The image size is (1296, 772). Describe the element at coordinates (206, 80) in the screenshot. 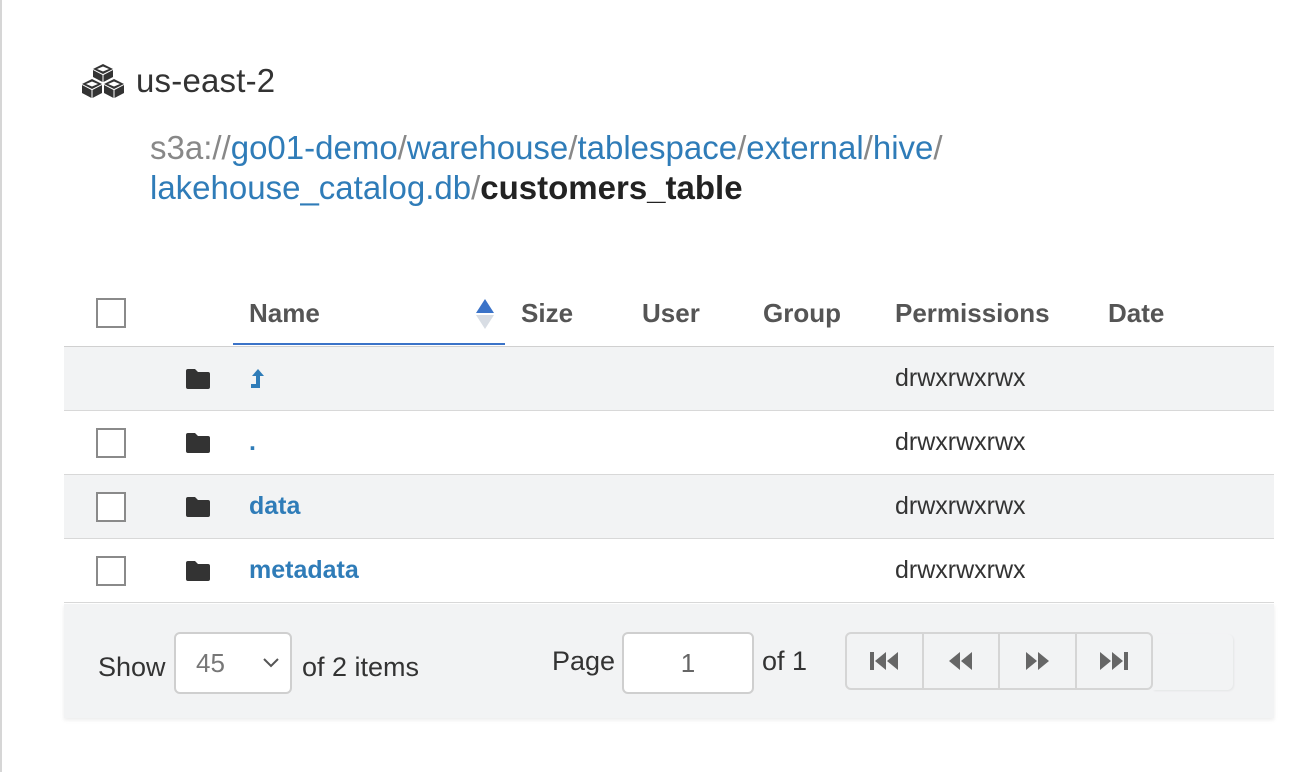

I see `region-label: us-east-2` at that location.